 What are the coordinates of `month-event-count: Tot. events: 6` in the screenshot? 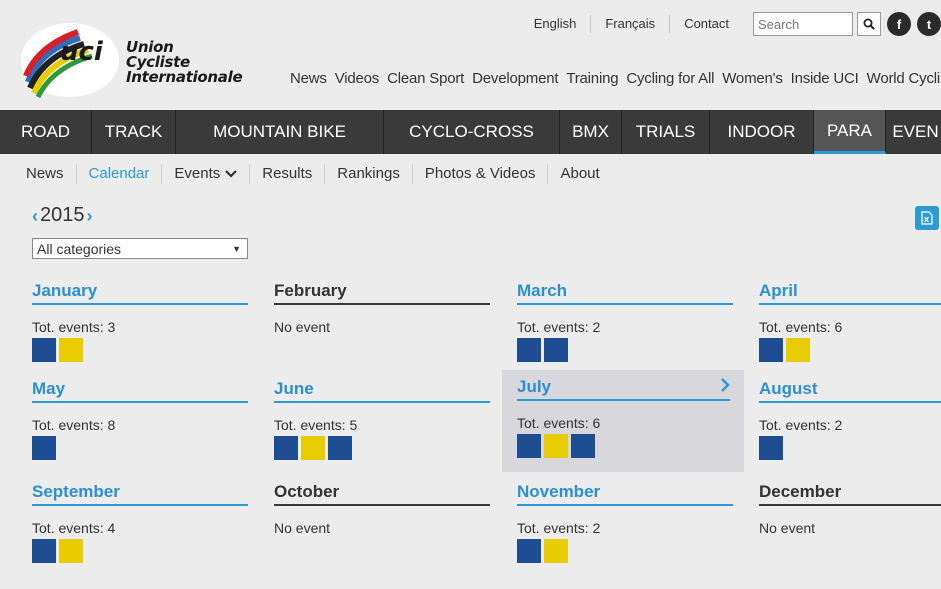 It's located at (801, 327).